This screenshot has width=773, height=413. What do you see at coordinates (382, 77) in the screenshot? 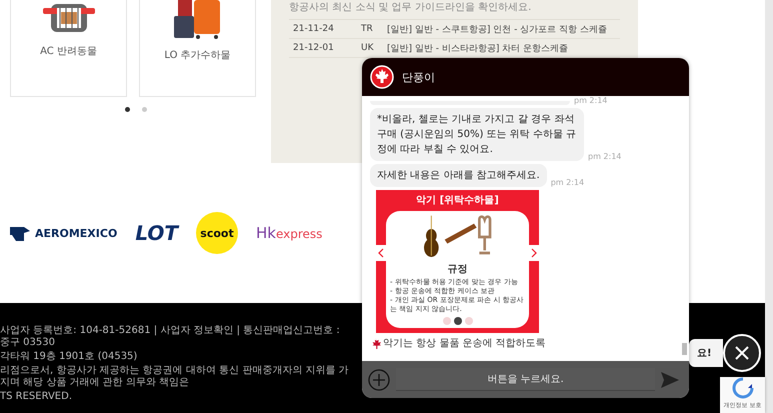
I see `maple-leaf-avatar-icon` at bounding box center [382, 77].